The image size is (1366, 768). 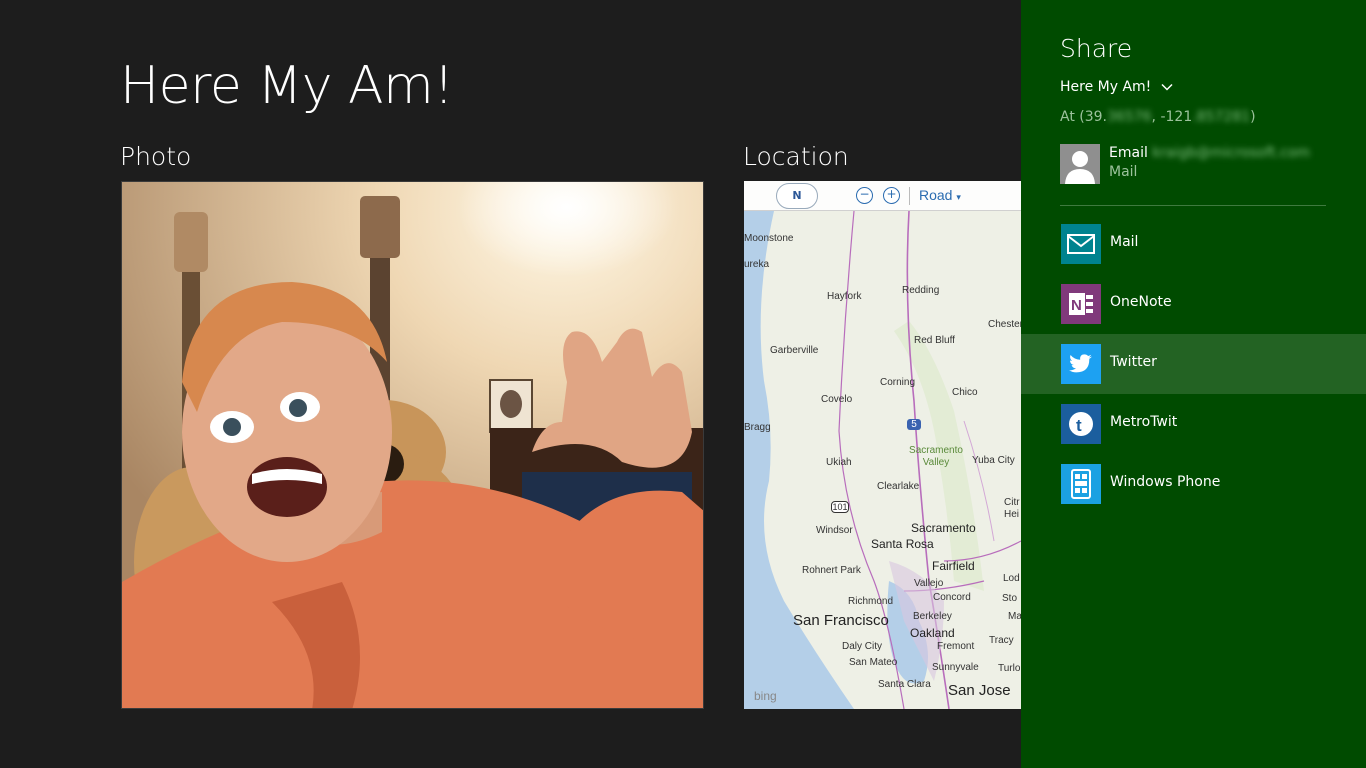 What do you see at coordinates (902, 544) in the screenshot?
I see `map-label-santa-rosa: Santa Rosa` at bounding box center [902, 544].